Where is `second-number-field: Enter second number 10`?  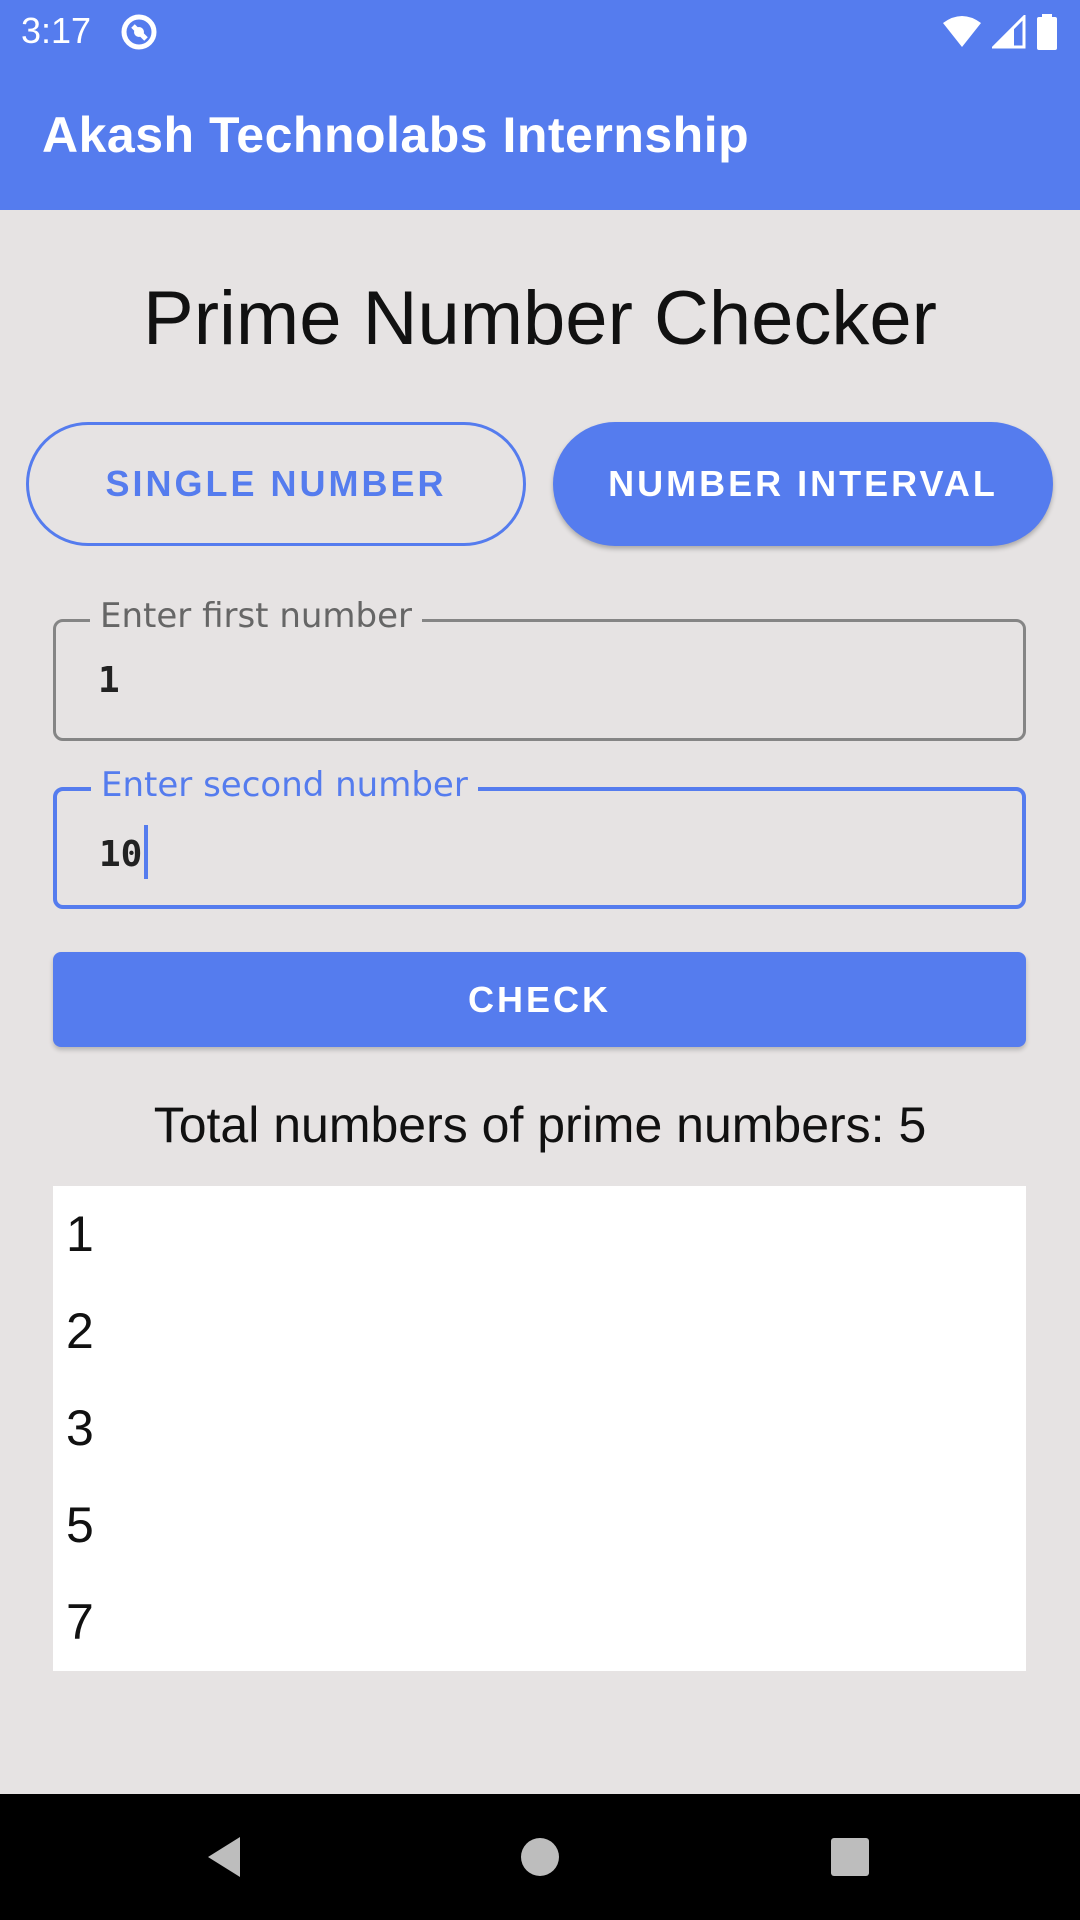
second-number-field: Enter second number 10 is located at coordinates (539, 837).